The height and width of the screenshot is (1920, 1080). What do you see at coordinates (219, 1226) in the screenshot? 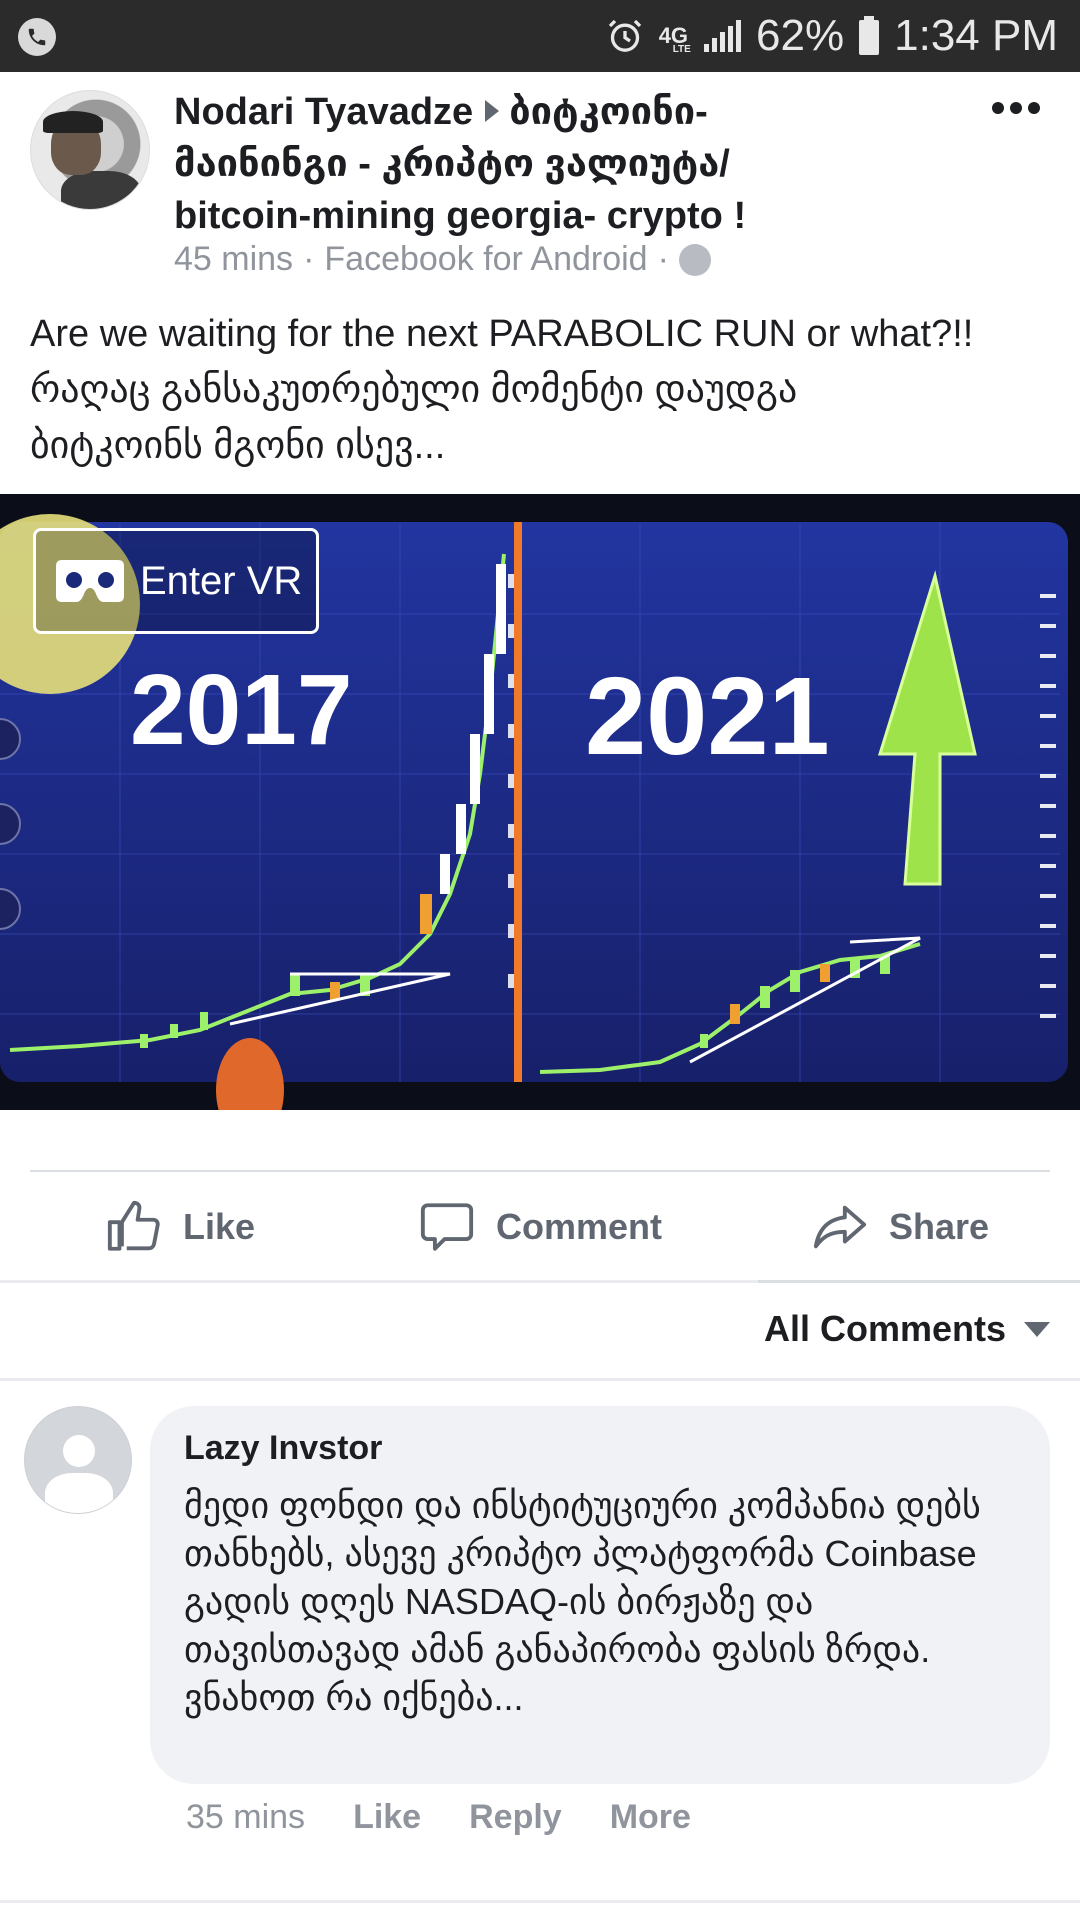
I see `like-label: Like` at bounding box center [219, 1226].